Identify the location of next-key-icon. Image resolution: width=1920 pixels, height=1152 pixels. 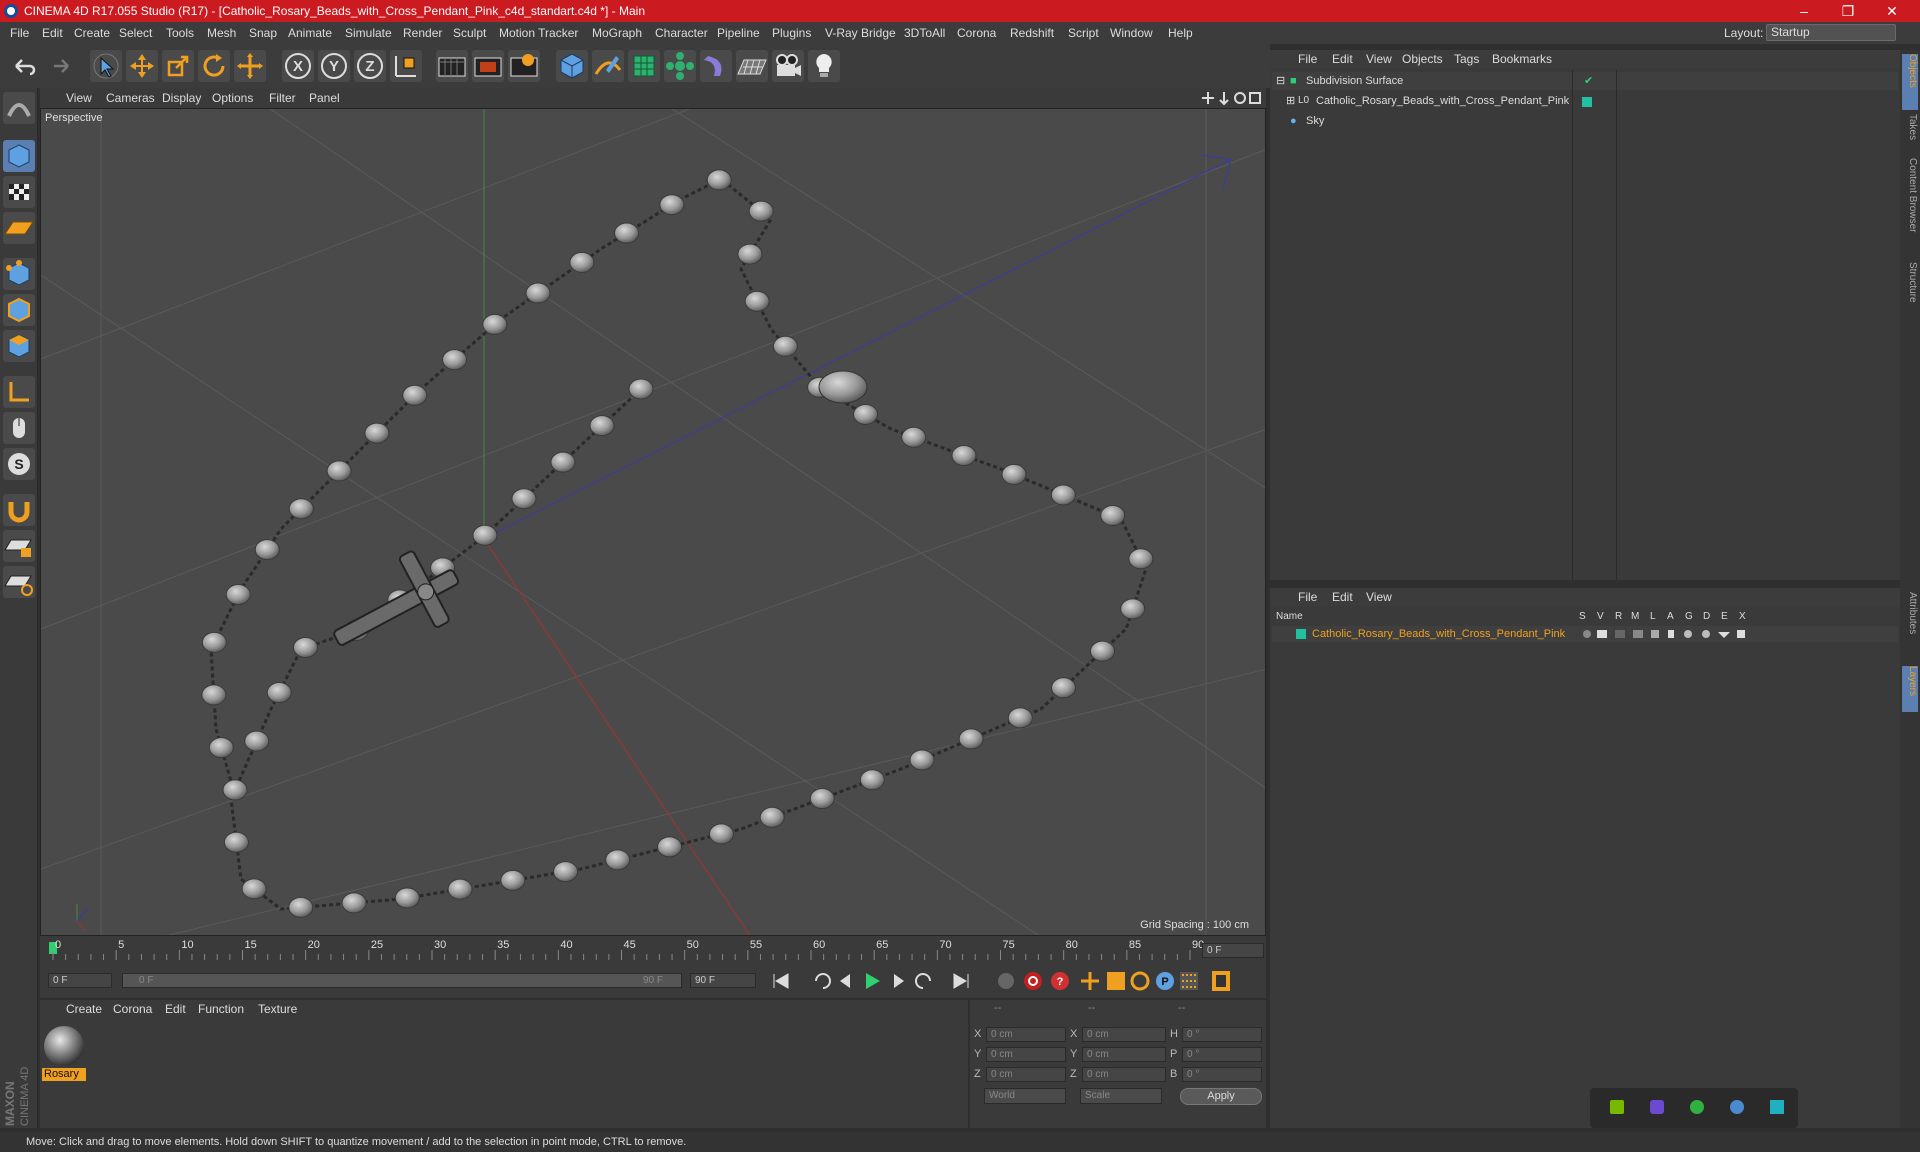
(923, 981).